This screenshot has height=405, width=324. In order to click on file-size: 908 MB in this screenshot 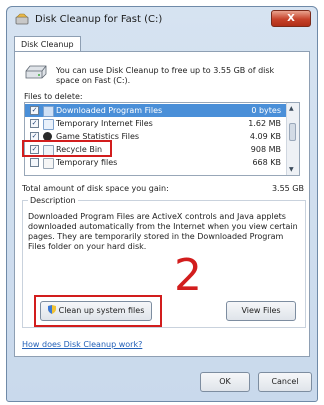, I will do `click(265, 149)`.